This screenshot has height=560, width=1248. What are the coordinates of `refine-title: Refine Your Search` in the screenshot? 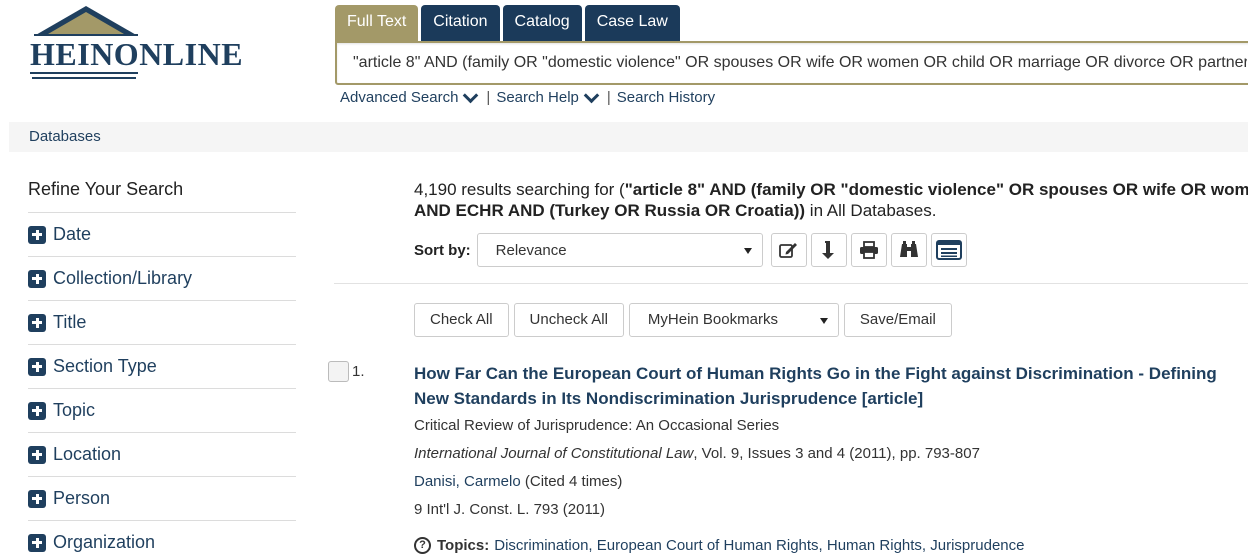 It's located at (106, 189).